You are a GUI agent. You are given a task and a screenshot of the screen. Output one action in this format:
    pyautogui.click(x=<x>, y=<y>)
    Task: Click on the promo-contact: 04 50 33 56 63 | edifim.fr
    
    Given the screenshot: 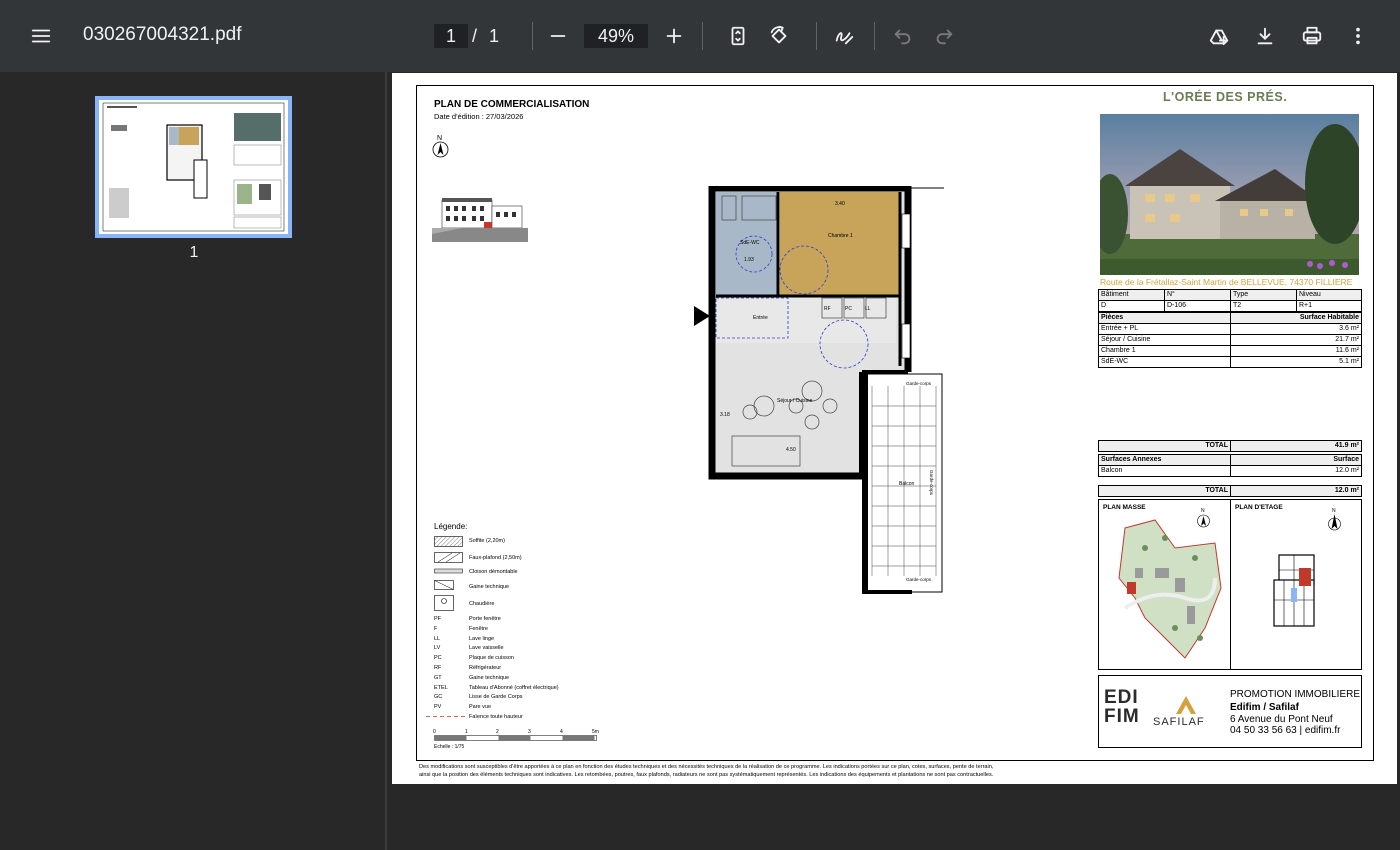 What is the action you would take?
    pyautogui.click(x=1285, y=730)
    